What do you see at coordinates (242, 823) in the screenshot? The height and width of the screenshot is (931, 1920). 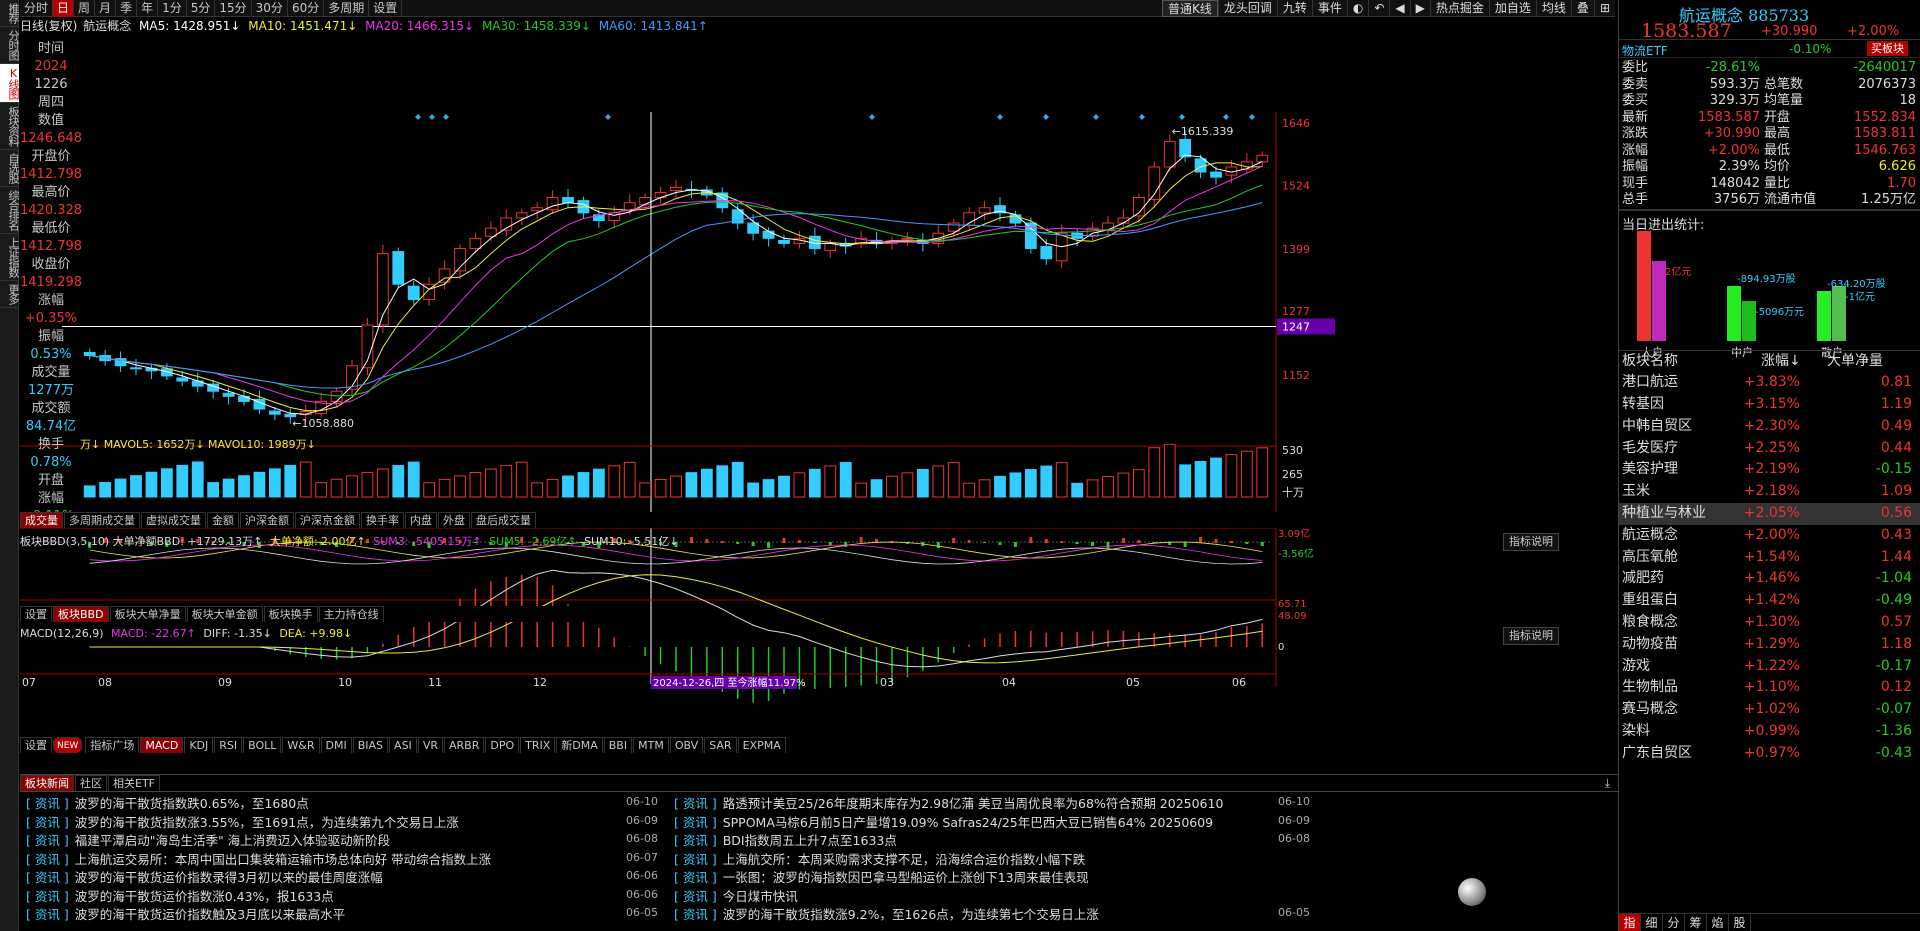 I see `news-item: [ 资讯 ] 波罗的海干散货指数涨3.55%，至1691点，为连续第九个交易日上涨` at bounding box center [242, 823].